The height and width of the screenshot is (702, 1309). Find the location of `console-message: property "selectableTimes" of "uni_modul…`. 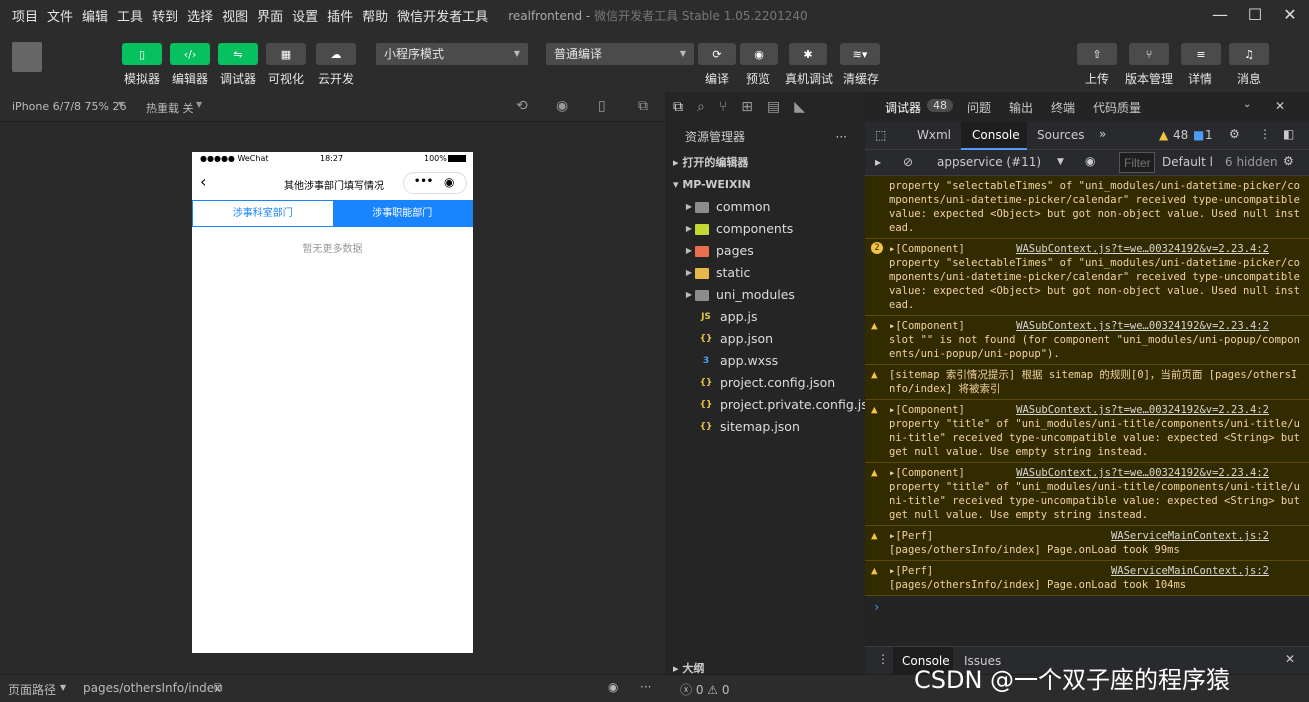

console-message: property "selectableTimes" of "uni_modul… is located at coordinates (1087, 207).